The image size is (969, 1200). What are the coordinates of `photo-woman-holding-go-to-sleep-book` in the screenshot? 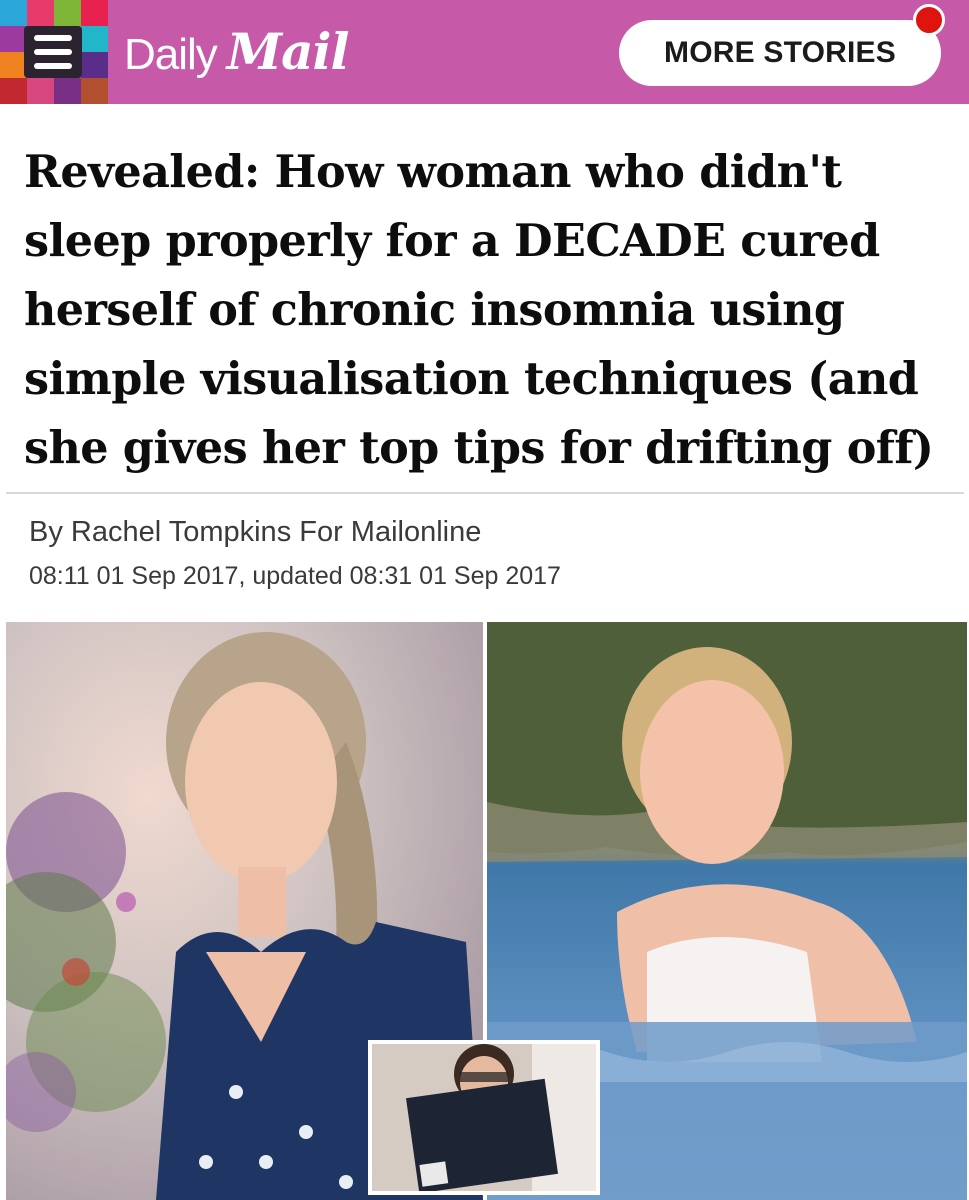 It's located at (484, 1117).